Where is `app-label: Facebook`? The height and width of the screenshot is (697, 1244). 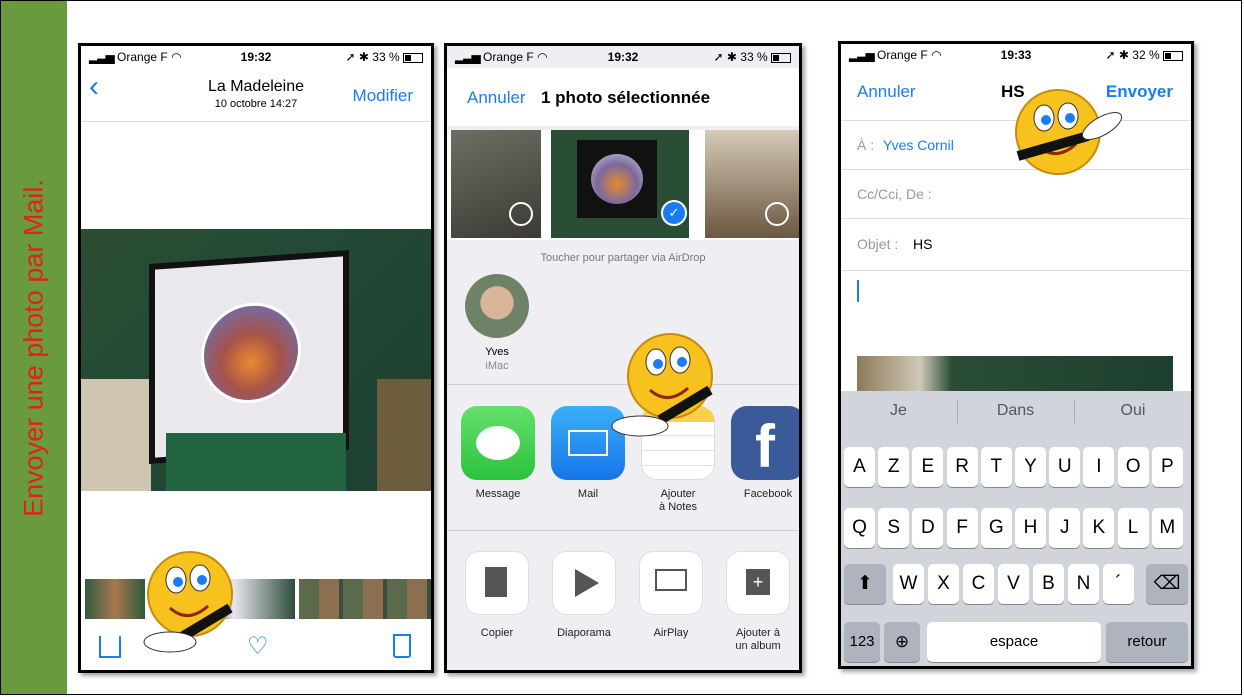 app-label: Facebook is located at coordinates (768, 494).